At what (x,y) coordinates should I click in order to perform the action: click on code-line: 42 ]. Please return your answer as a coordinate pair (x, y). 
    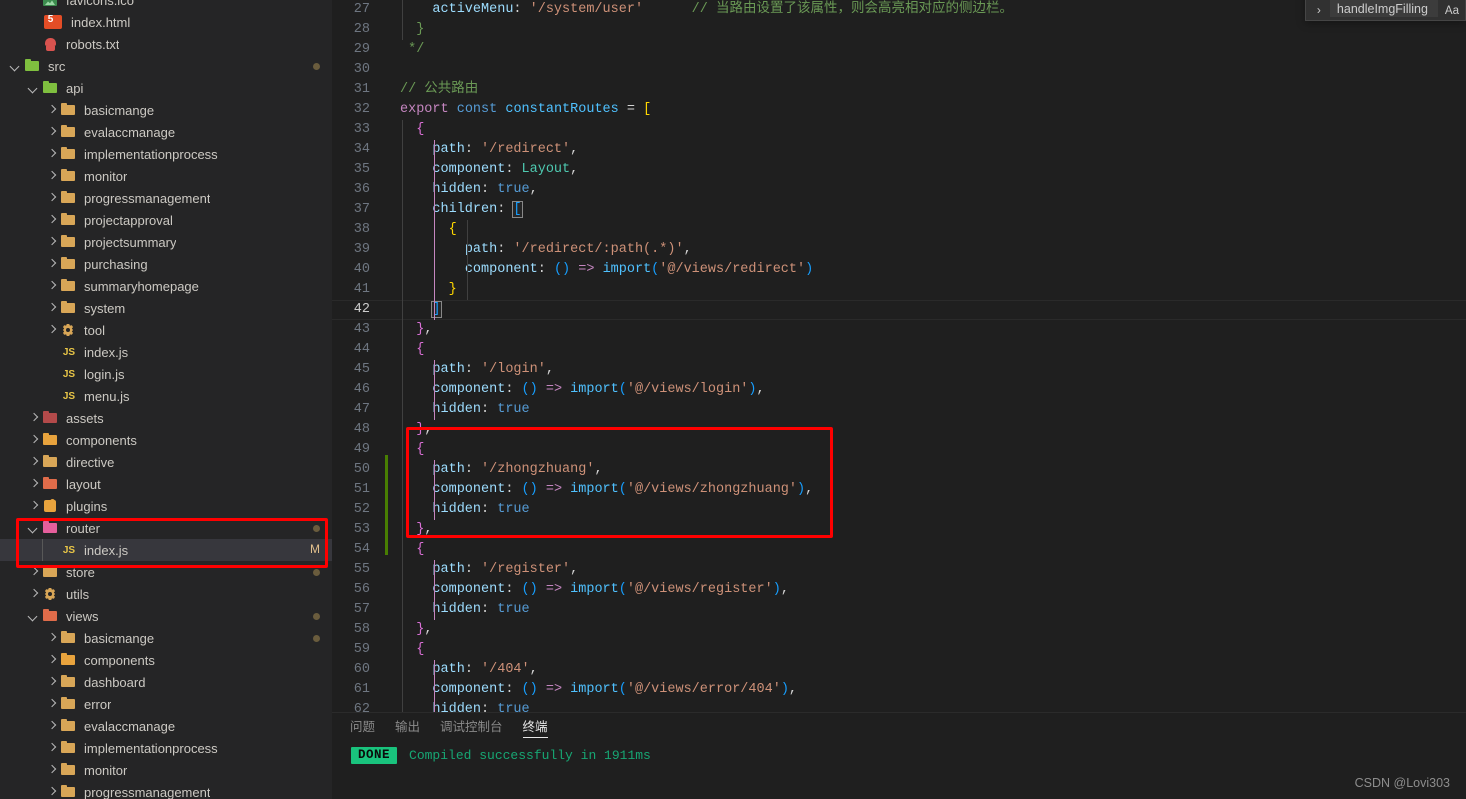
    Looking at the image, I should click on (899, 310).